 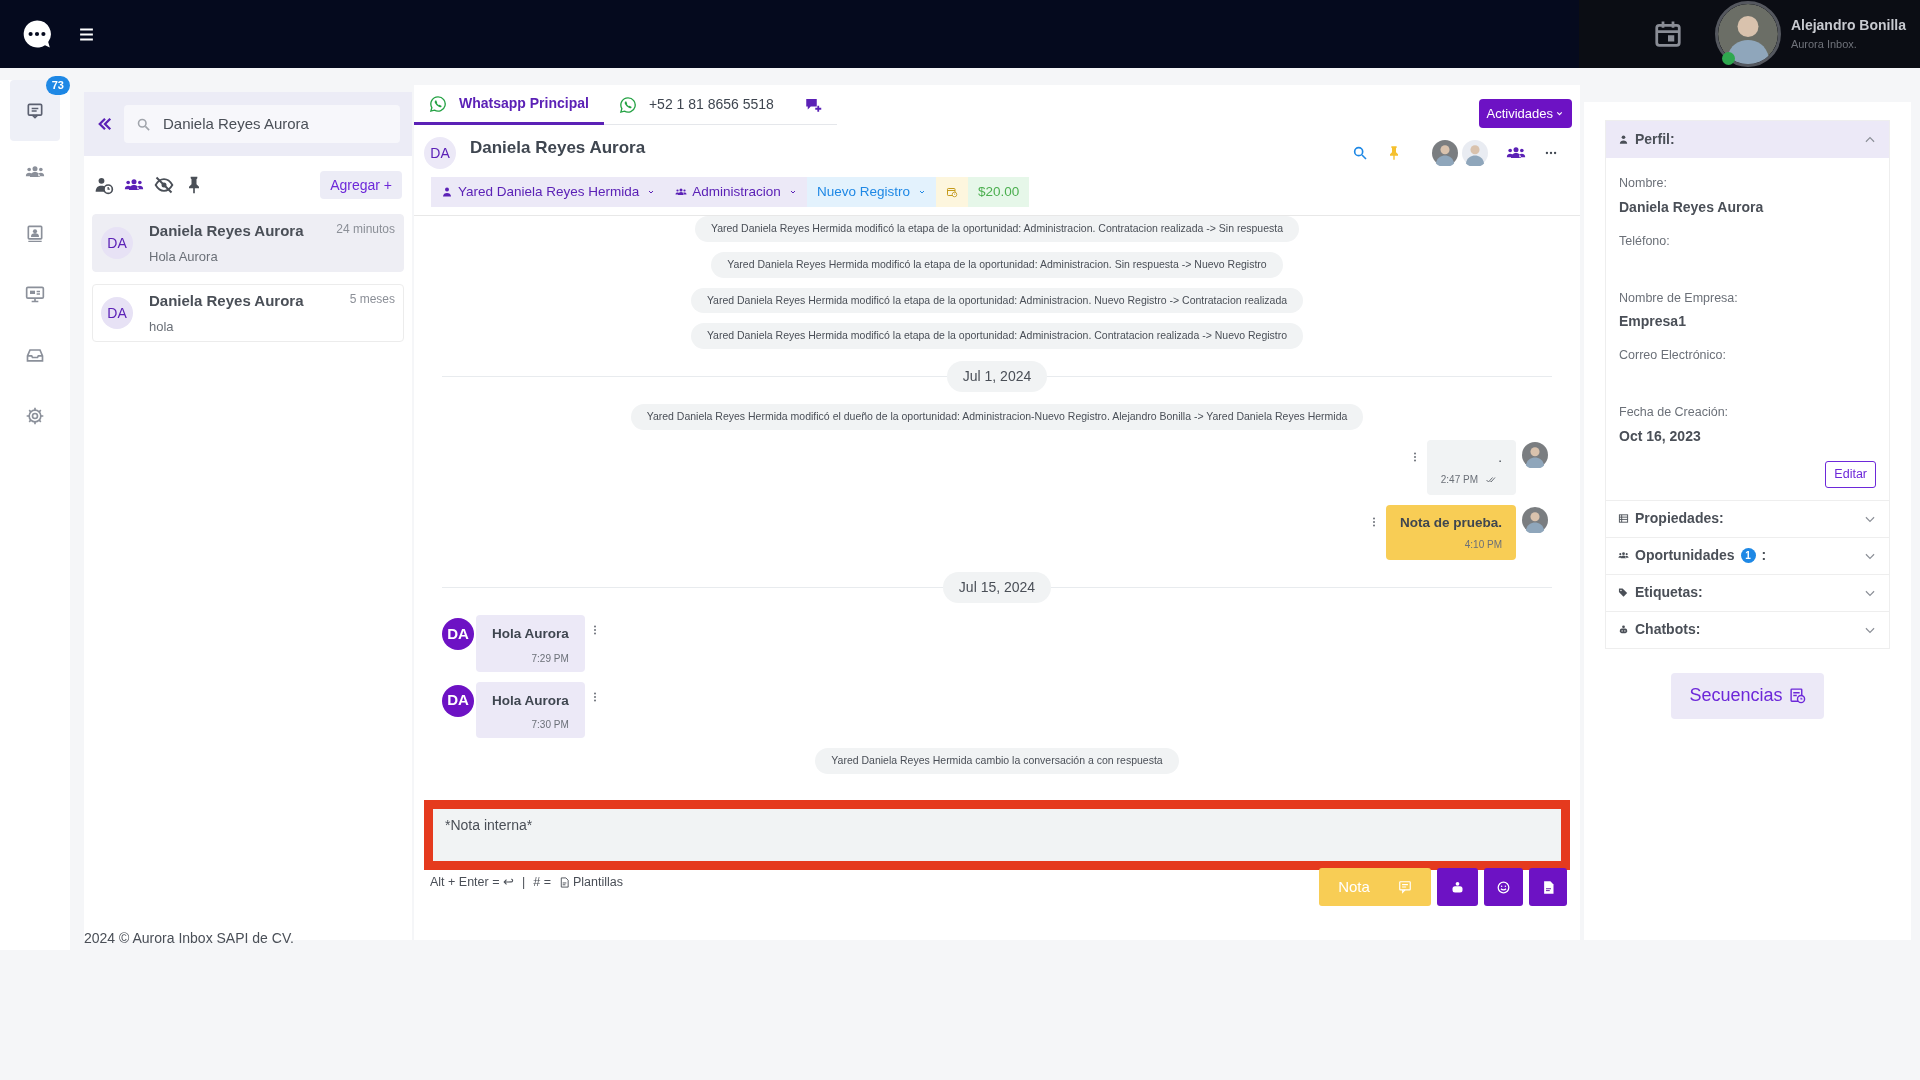 I want to click on channel-tab: Whatsapp Principal, so click(x=509, y=105).